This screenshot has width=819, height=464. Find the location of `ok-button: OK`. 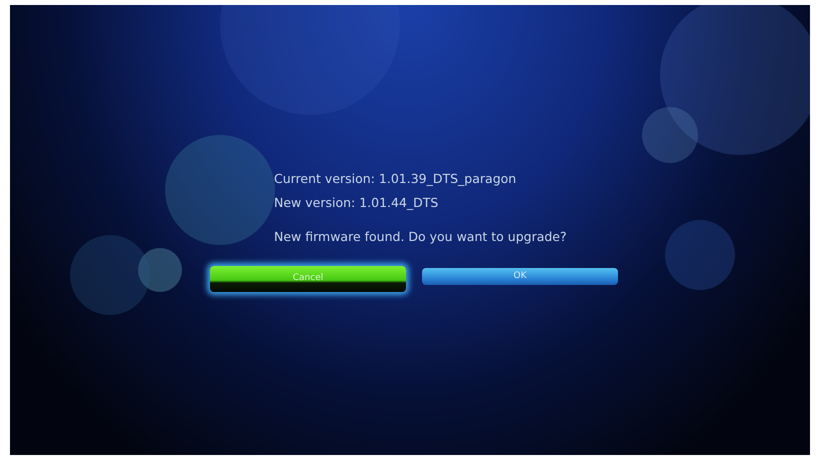

ok-button: OK is located at coordinates (520, 276).